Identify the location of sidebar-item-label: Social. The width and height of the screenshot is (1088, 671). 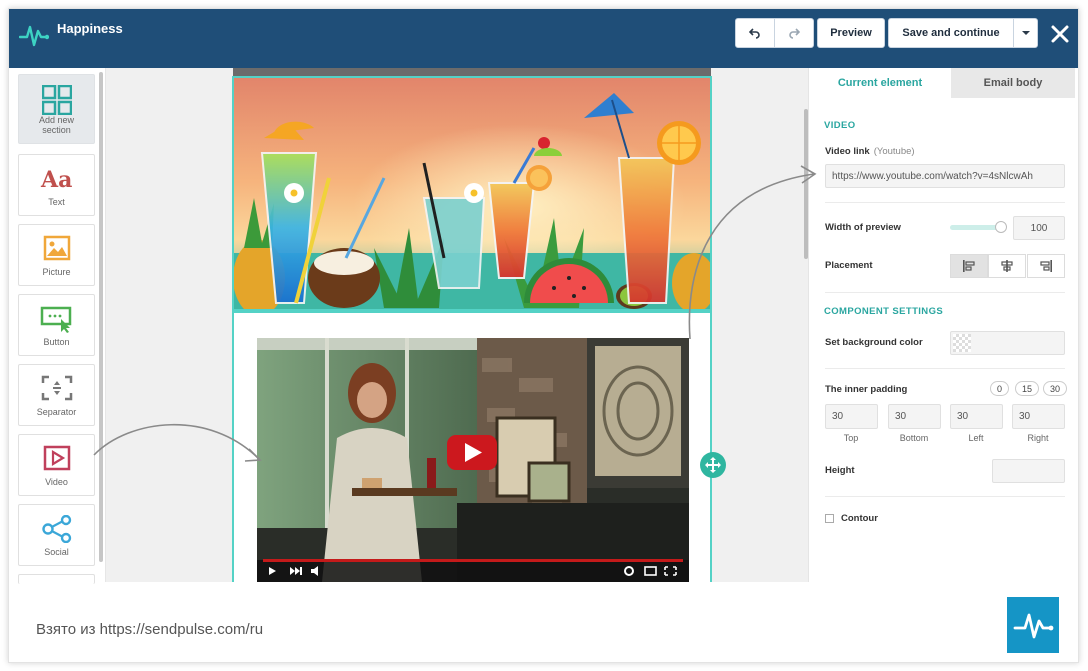
(56, 552).